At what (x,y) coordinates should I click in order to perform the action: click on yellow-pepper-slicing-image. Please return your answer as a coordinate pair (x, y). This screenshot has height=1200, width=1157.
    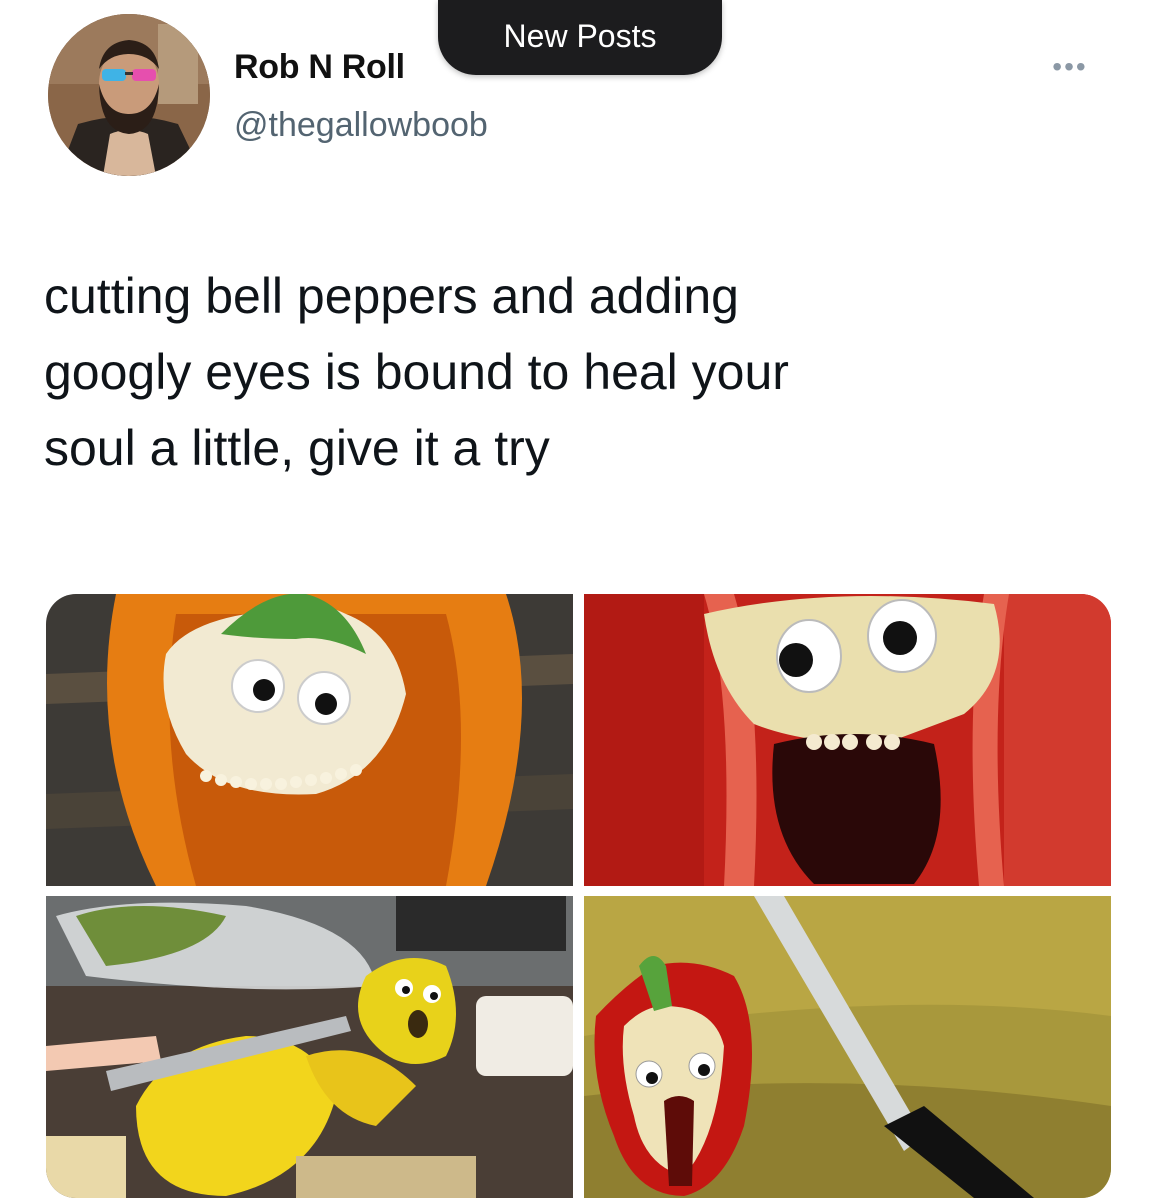
    Looking at the image, I should click on (309, 1047).